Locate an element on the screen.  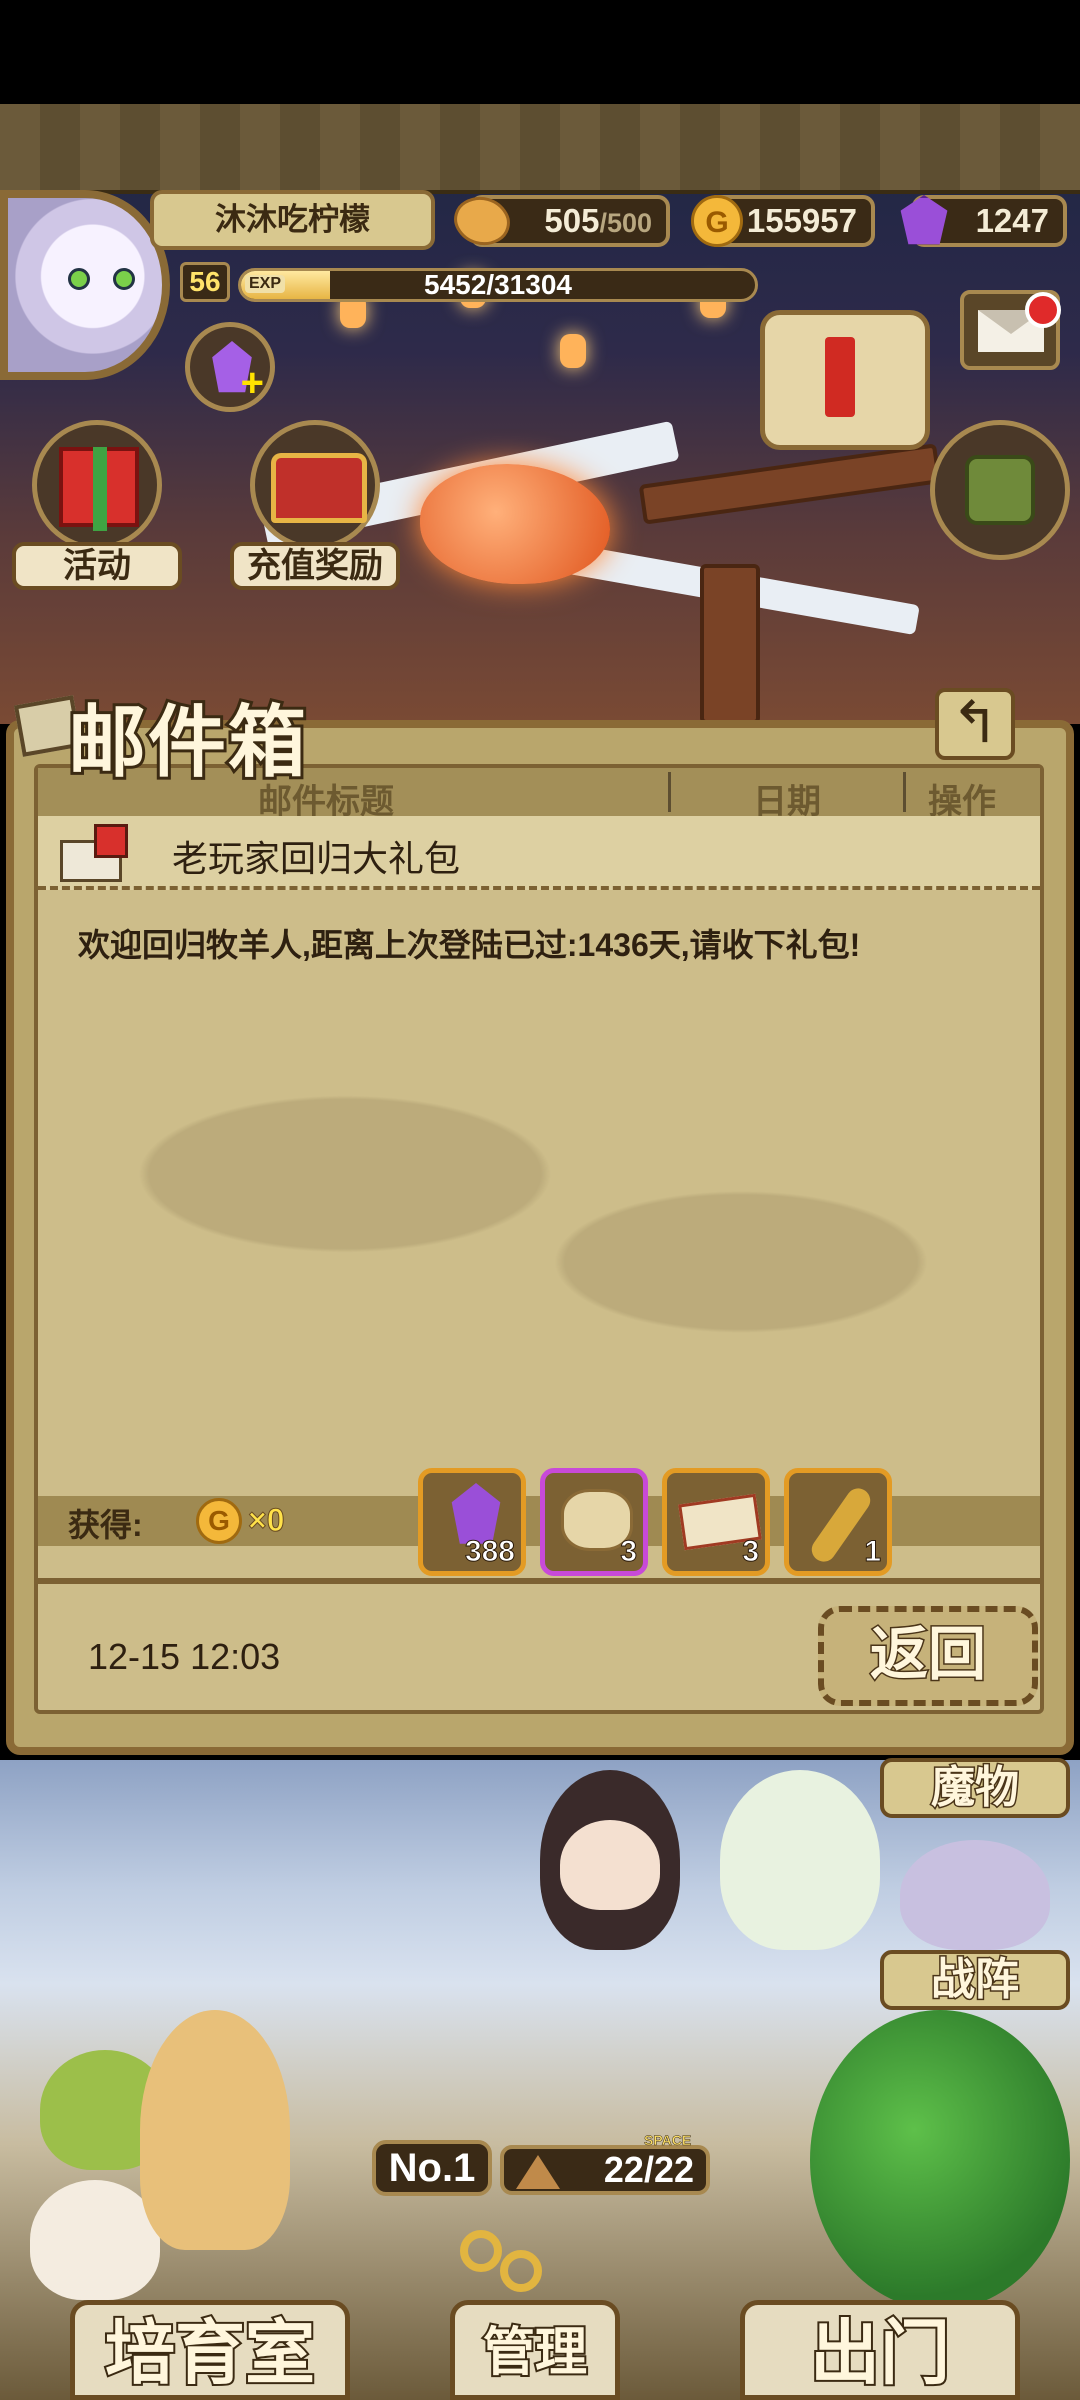
space-counter: 22/22 is located at coordinates (605, 2170).